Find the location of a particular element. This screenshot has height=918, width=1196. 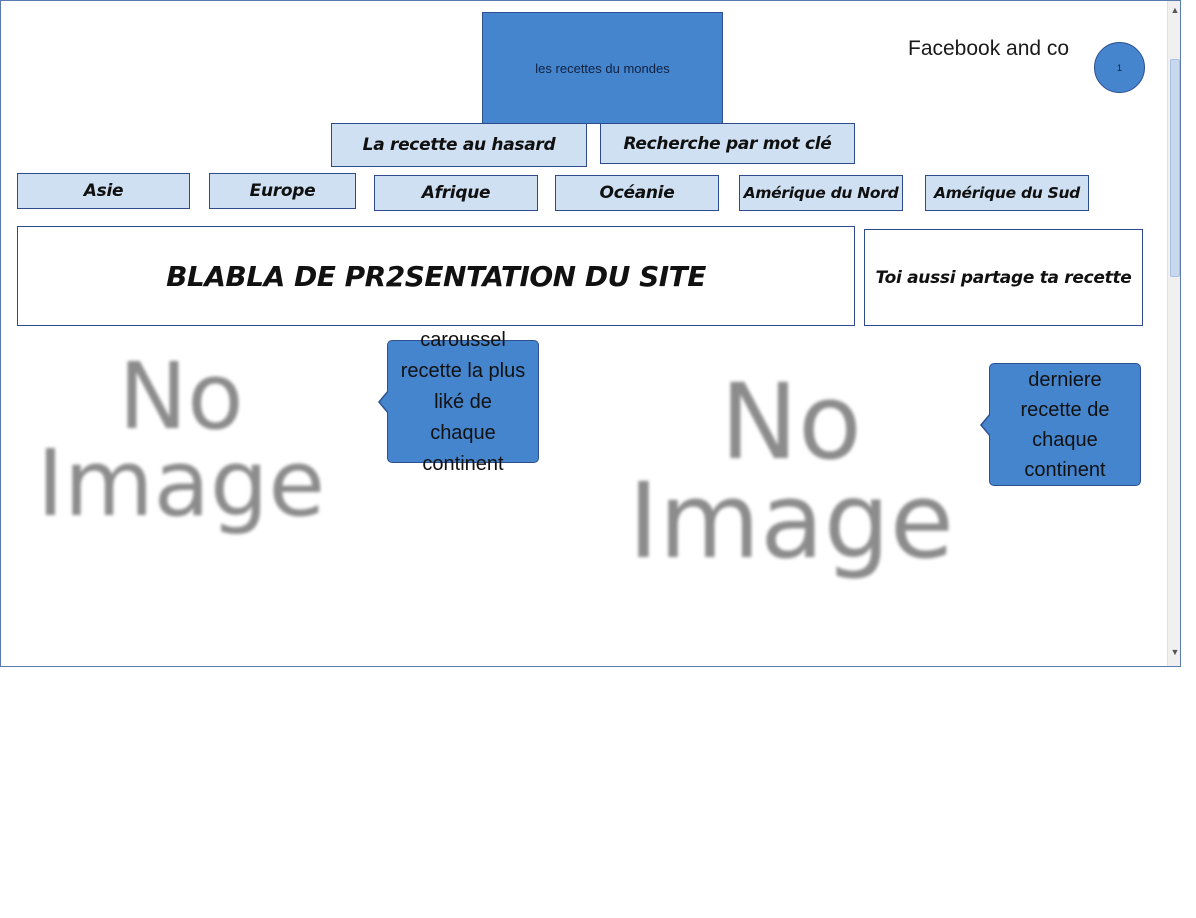

social-badge-text: 1 is located at coordinates (1119, 67).